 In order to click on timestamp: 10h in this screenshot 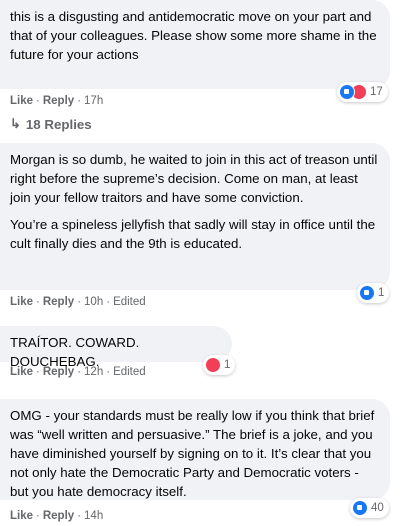, I will do `click(93, 302)`.